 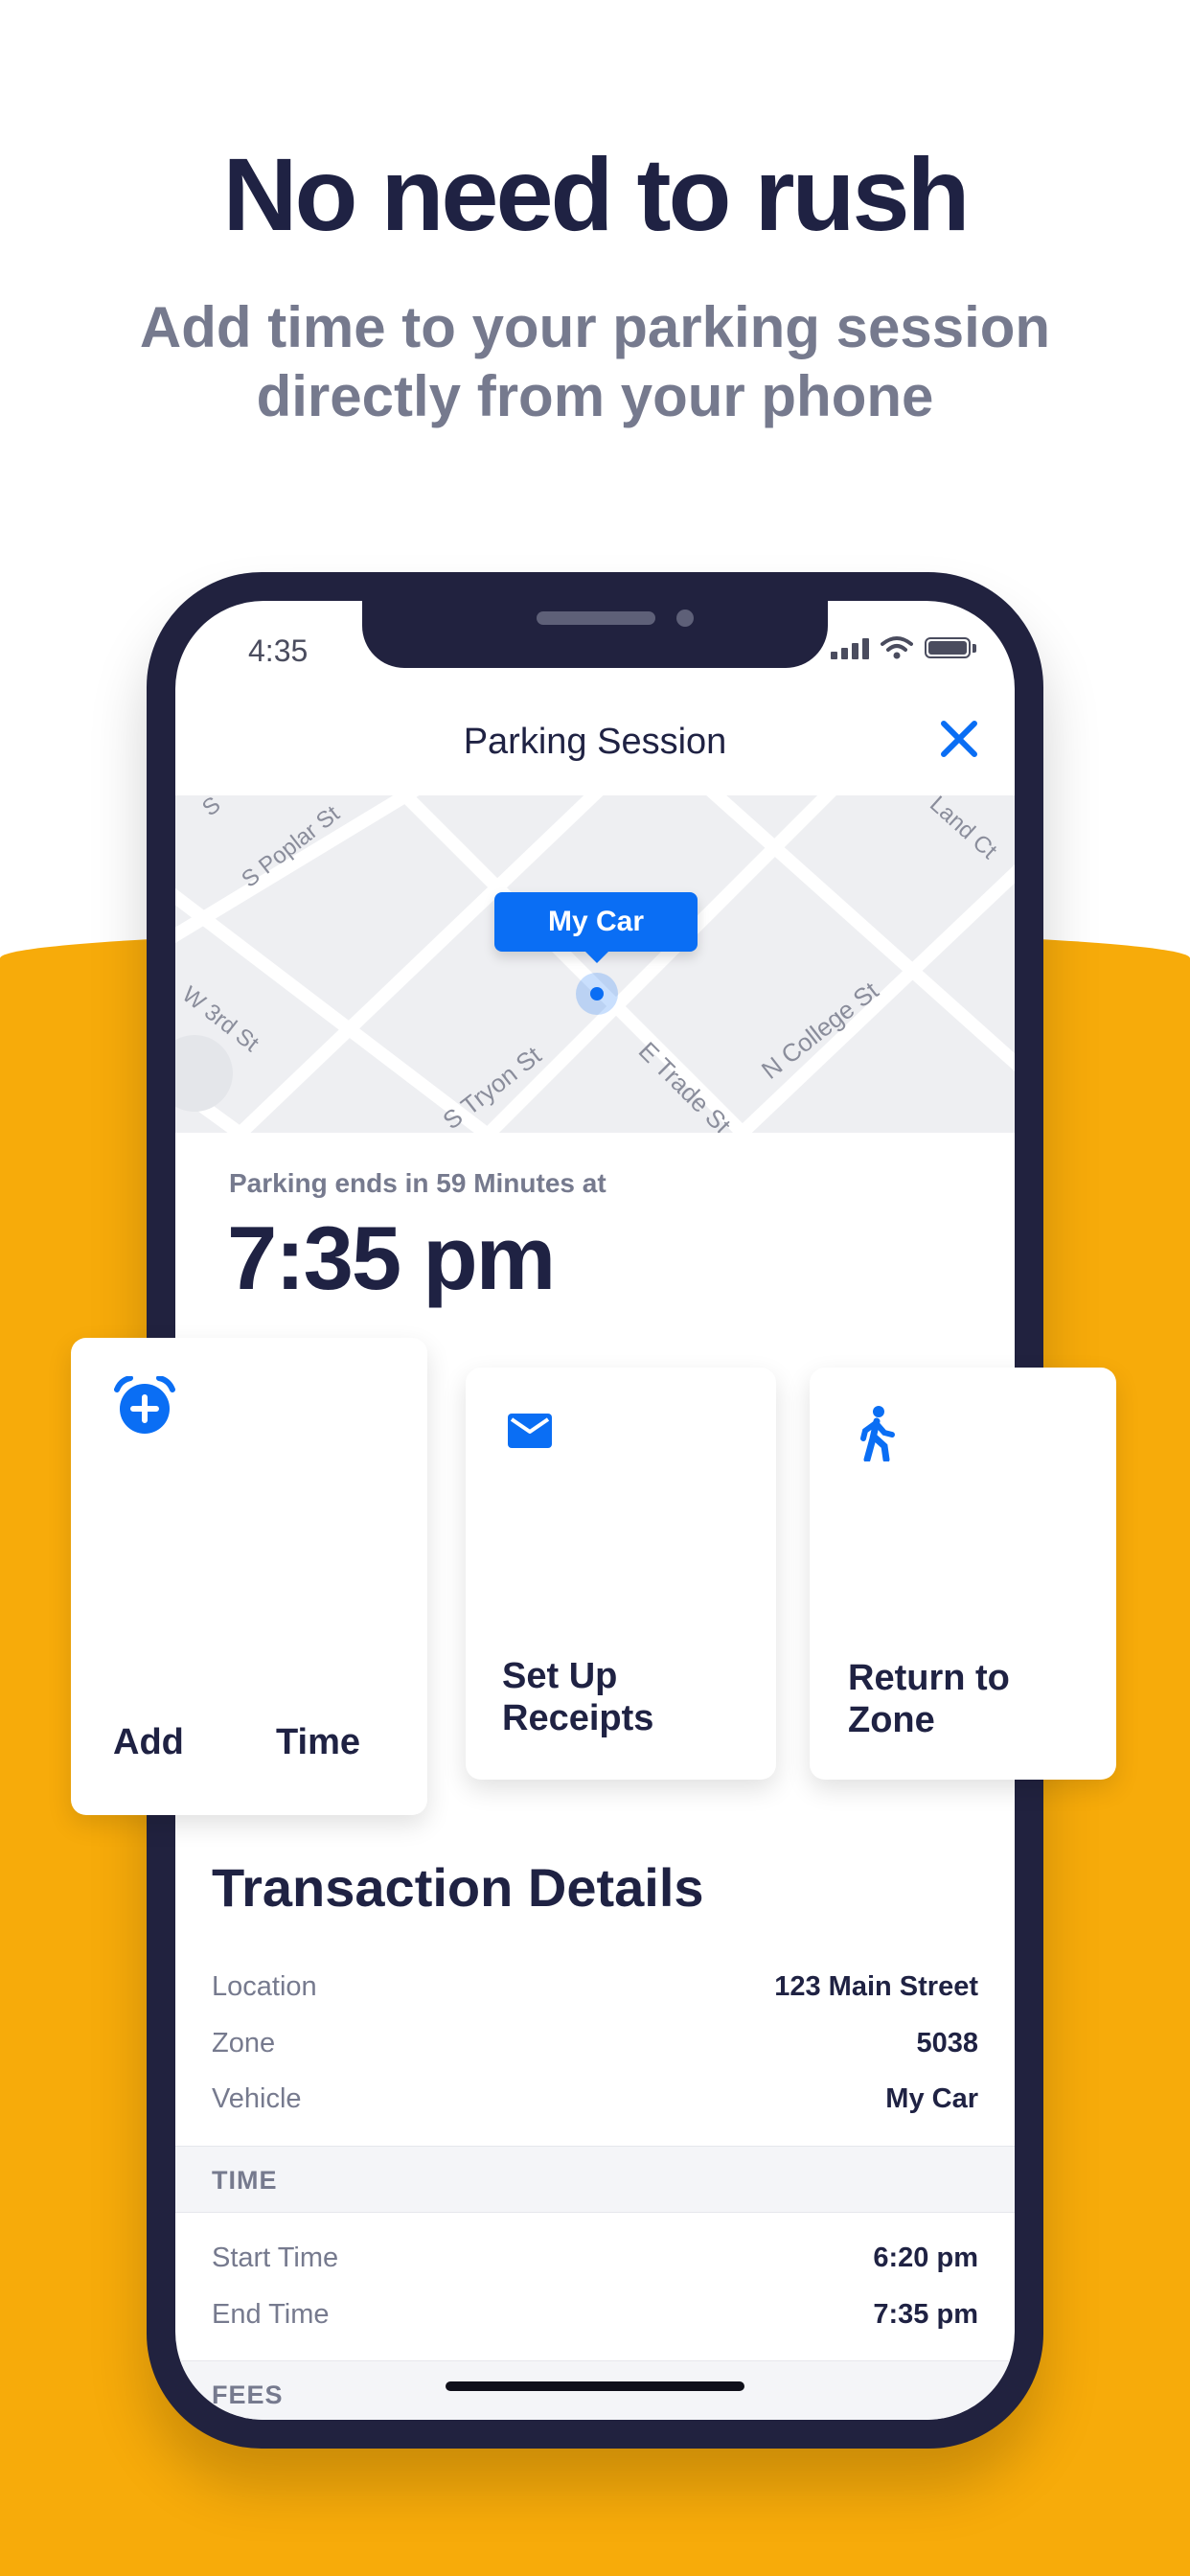 I want to click on close-button, so click(x=959, y=739).